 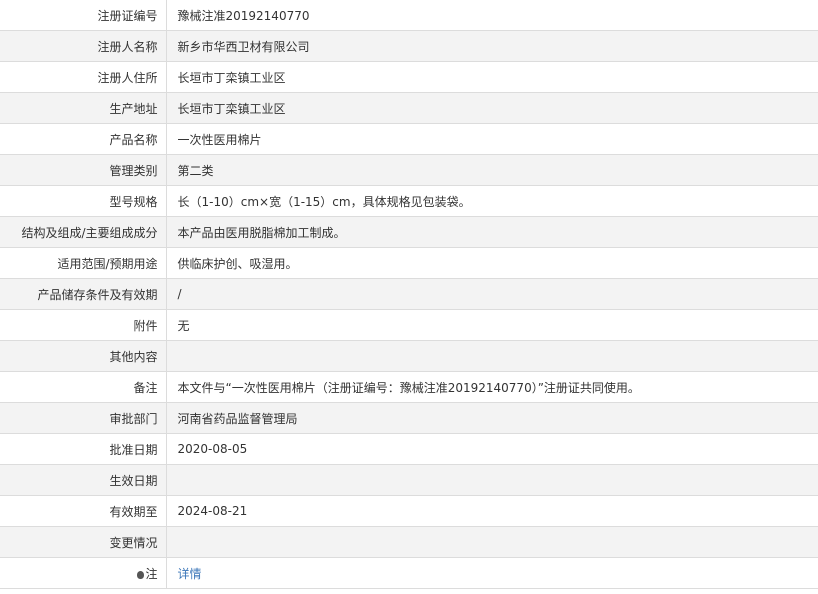 What do you see at coordinates (83, 418) in the screenshot?
I see `row-label: 审批部门` at bounding box center [83, 418].